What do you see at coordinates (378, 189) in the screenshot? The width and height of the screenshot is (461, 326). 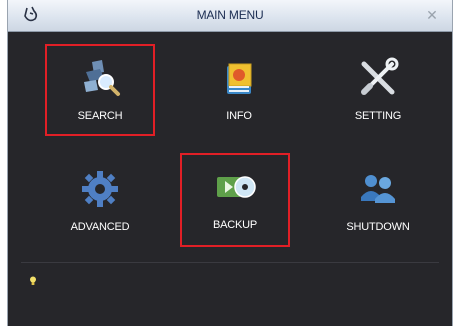 I see `shutdown-users-icon` at bounding box center [378, 189].